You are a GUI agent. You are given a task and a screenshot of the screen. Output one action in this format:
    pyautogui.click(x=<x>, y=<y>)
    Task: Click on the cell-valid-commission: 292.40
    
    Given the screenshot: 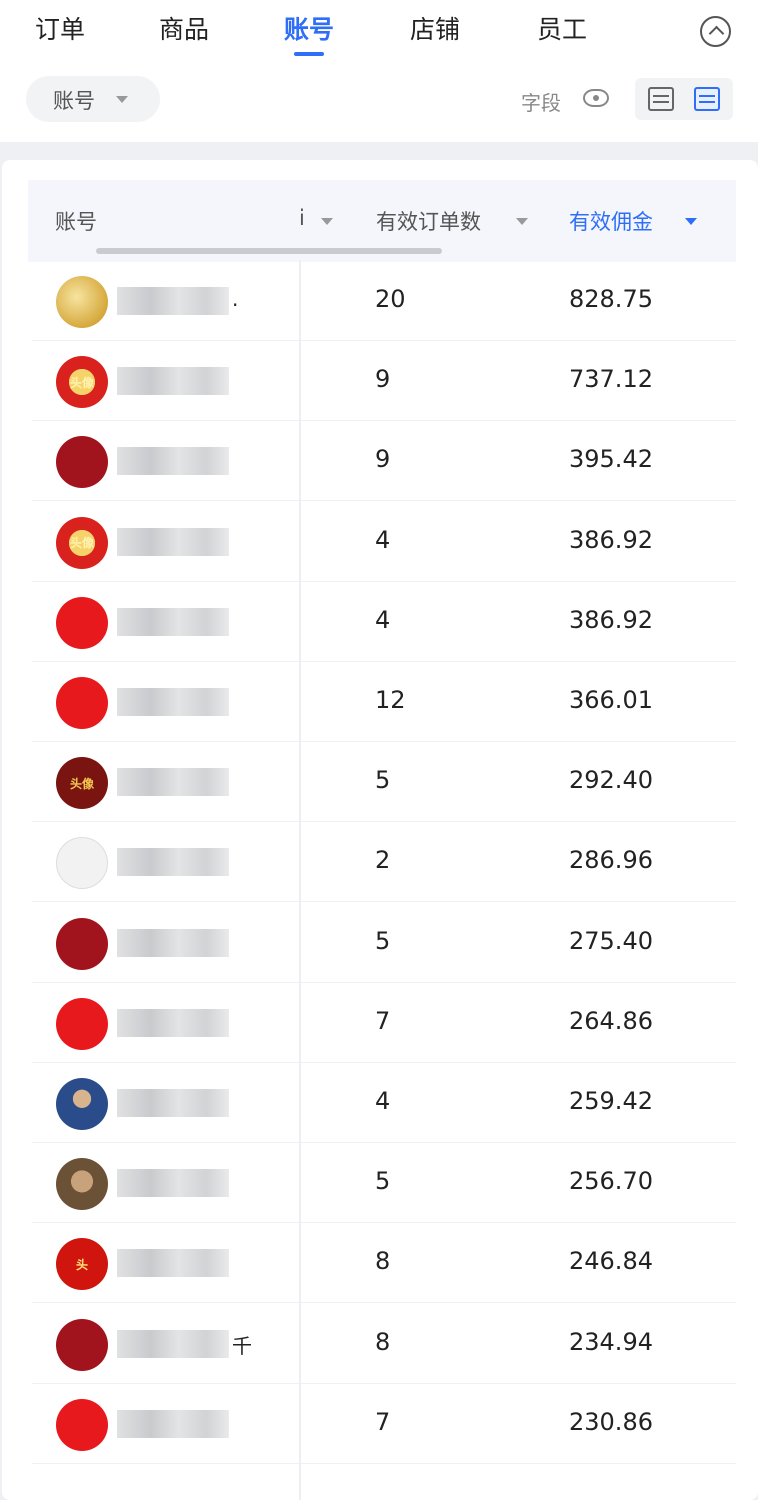 What is the action you would take?
    pyautogui.click(x=611, y=780)
    